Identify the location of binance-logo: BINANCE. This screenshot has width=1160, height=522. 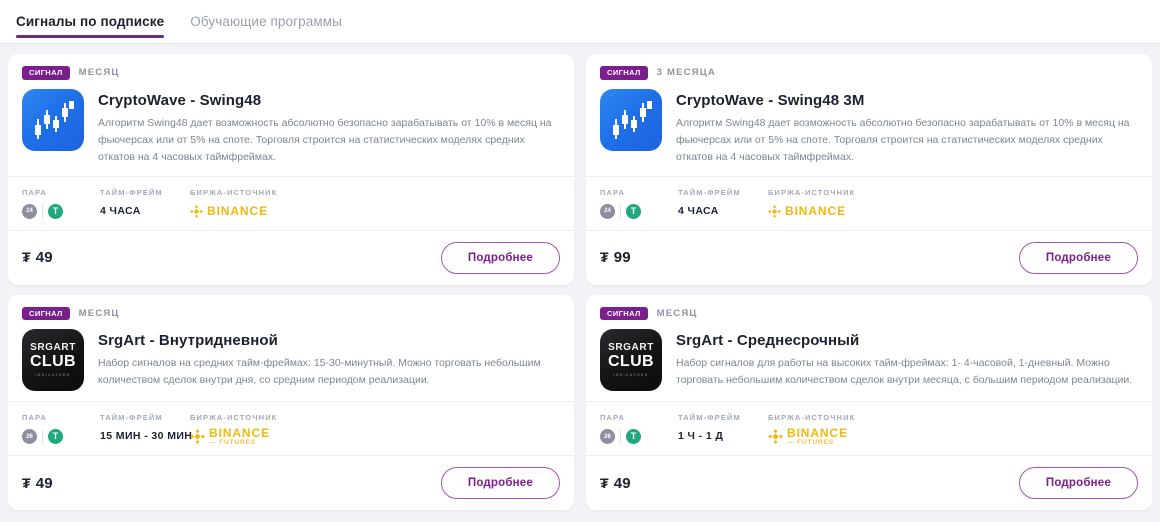
(811, 211).